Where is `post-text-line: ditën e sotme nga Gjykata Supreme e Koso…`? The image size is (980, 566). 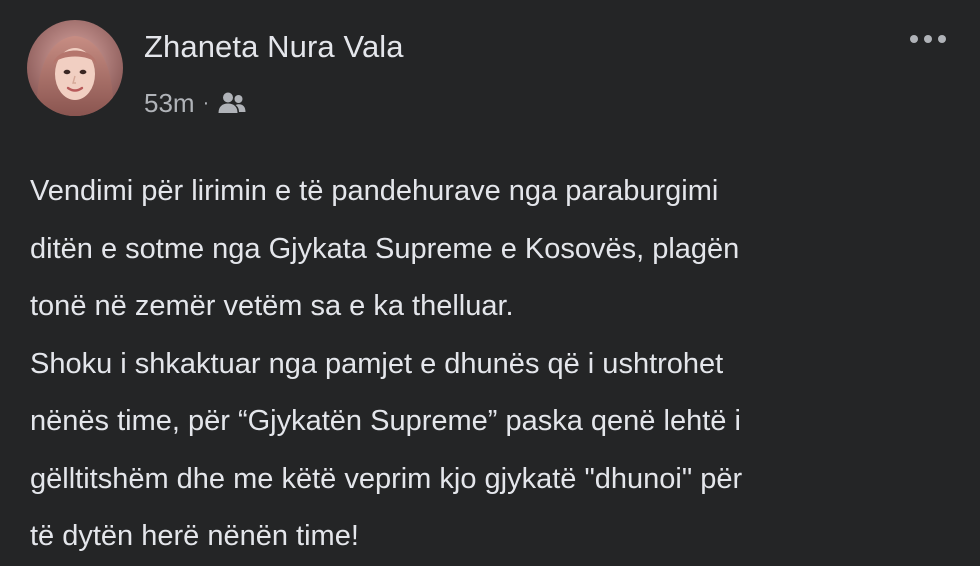
post-text-line: ditën e sotme nga Gjykata Supreme e Koso… is located at coordinates (385, 248).